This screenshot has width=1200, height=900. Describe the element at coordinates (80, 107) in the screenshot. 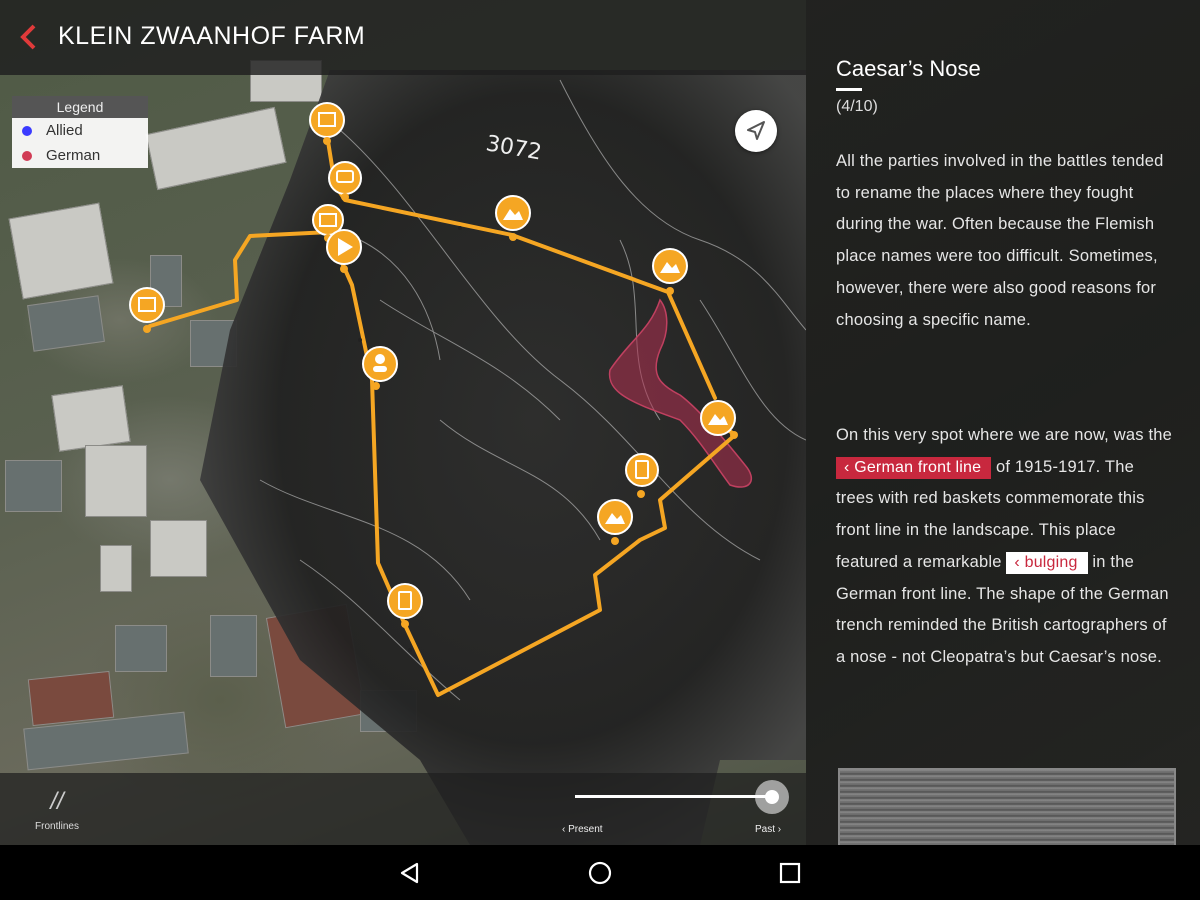

I see `legend-title: Legend` at that location.